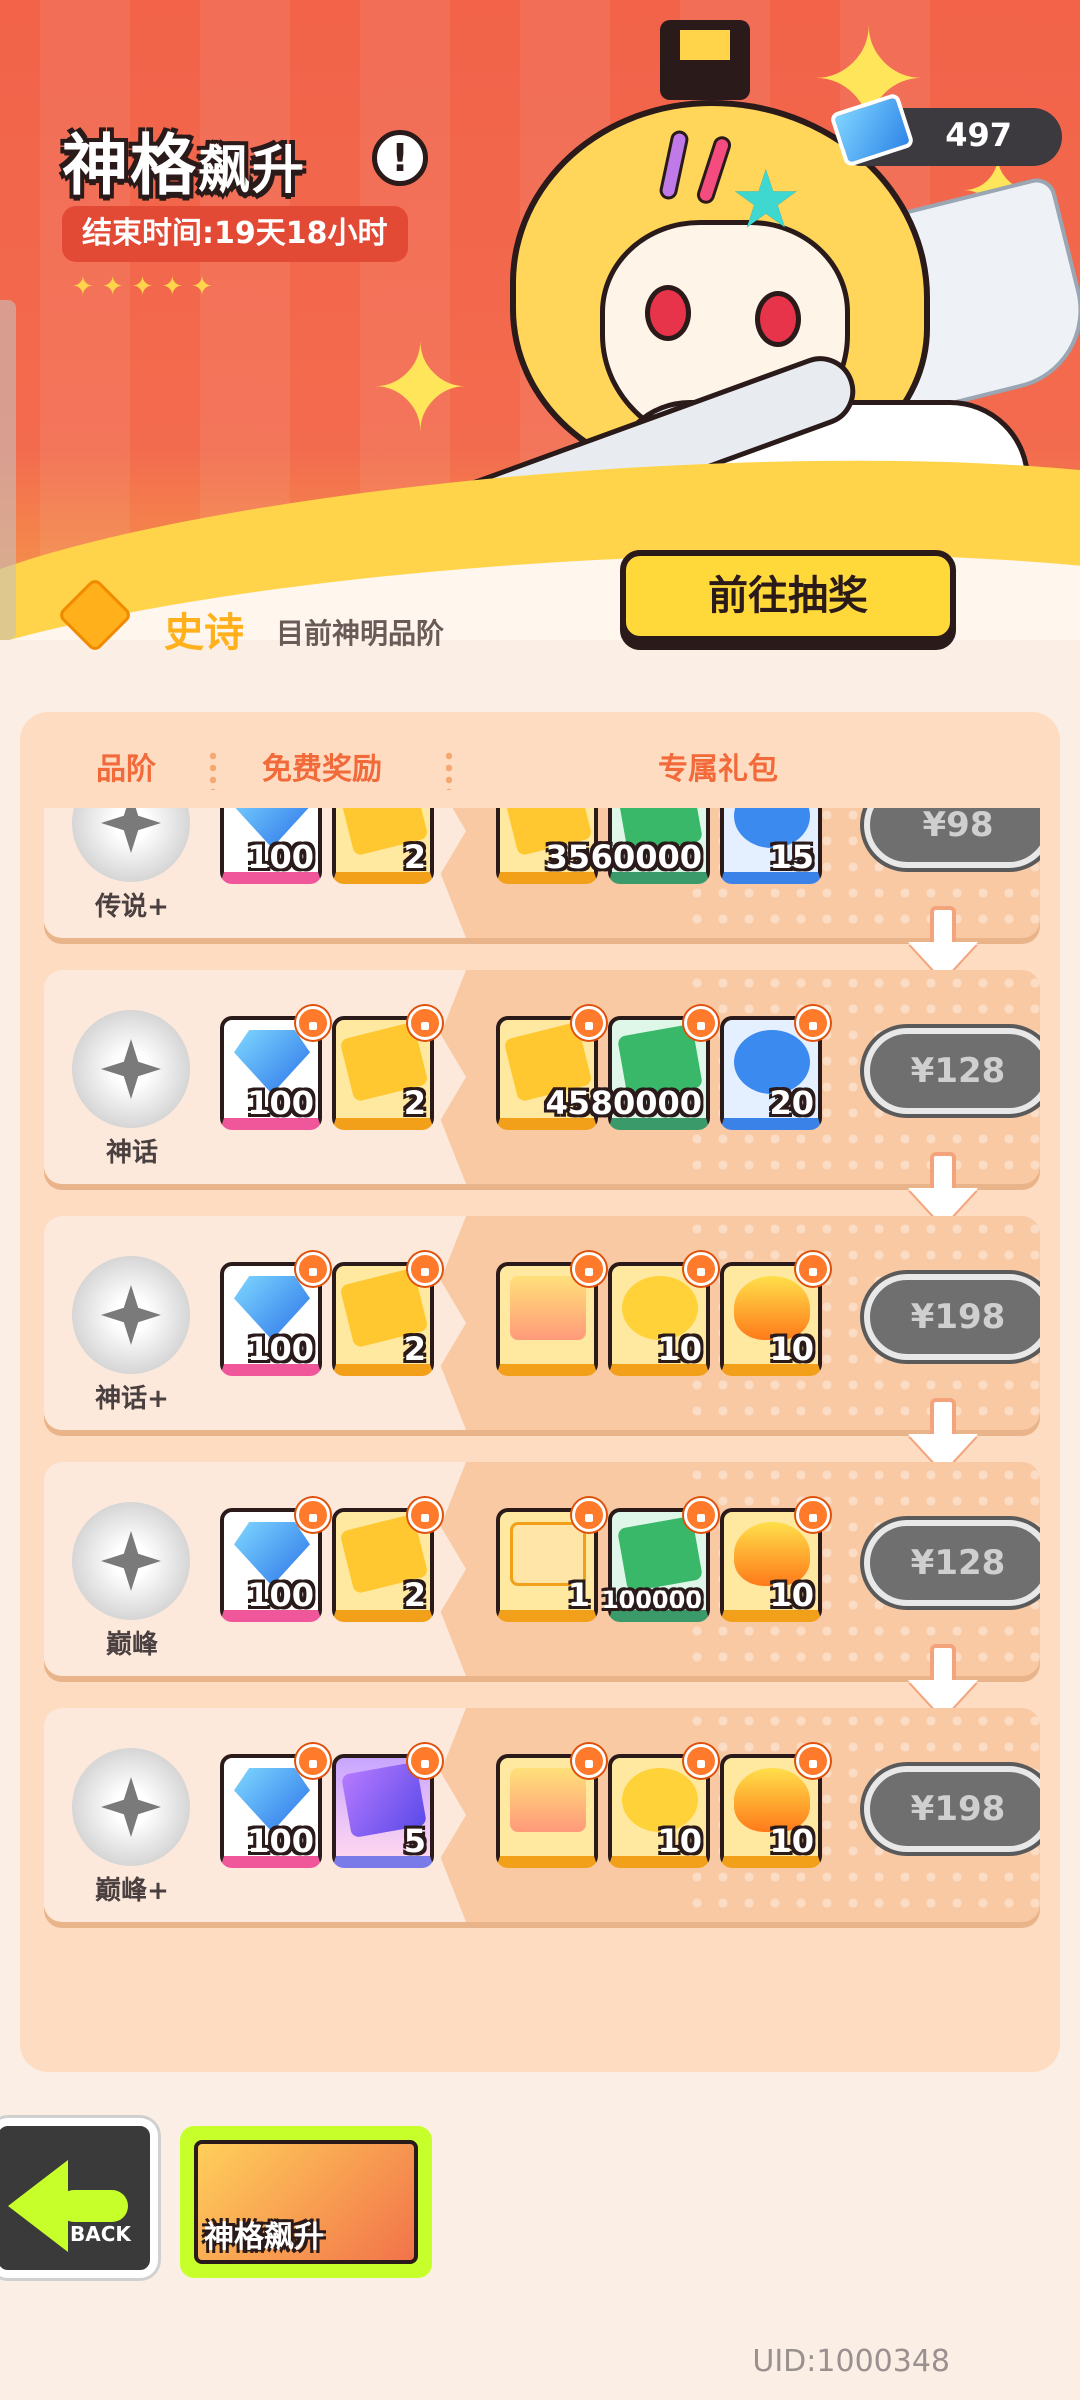  Describe the element at coordinates (79, 2198) in the screenshot. I see `back-button: BACK` at that location.